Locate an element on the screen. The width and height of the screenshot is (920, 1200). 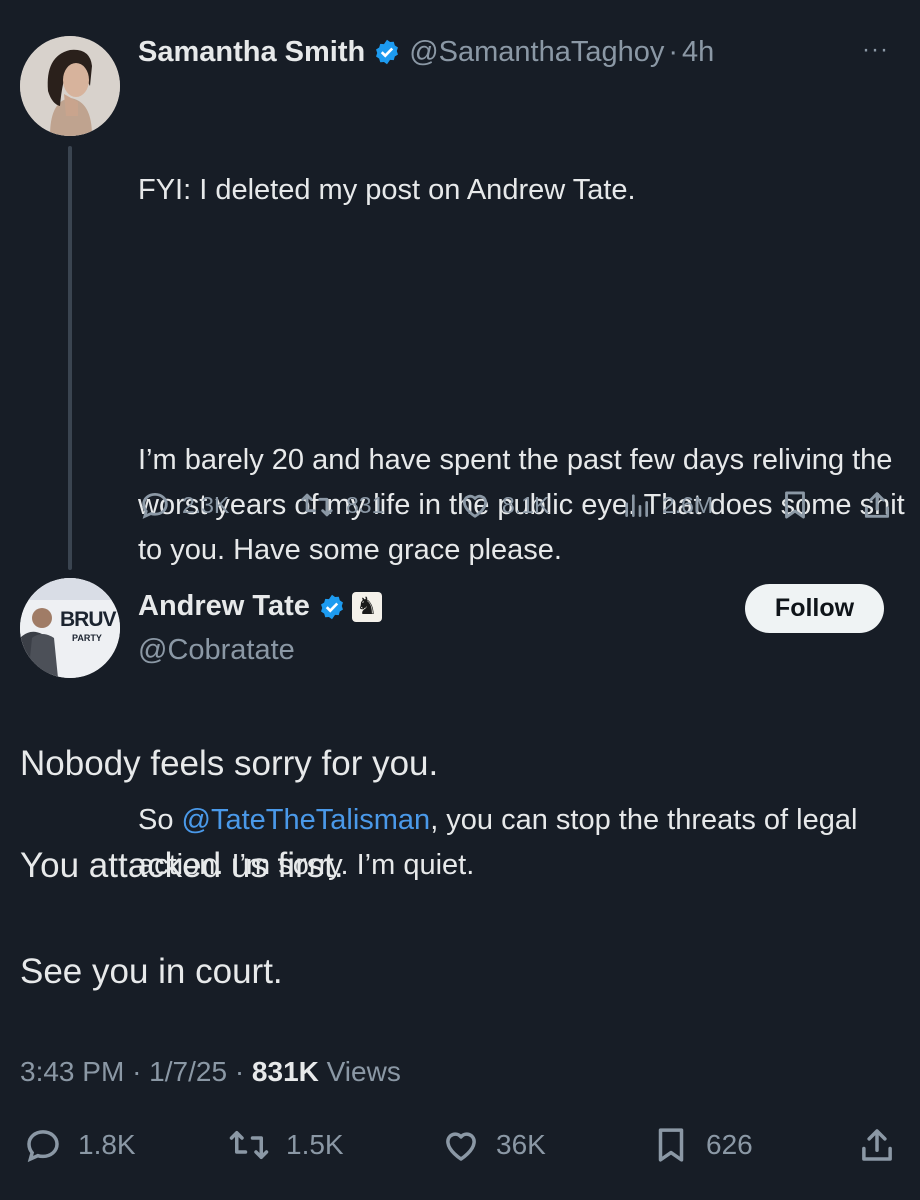
reply-button: 2.3K is located at coordinates (183, 505).